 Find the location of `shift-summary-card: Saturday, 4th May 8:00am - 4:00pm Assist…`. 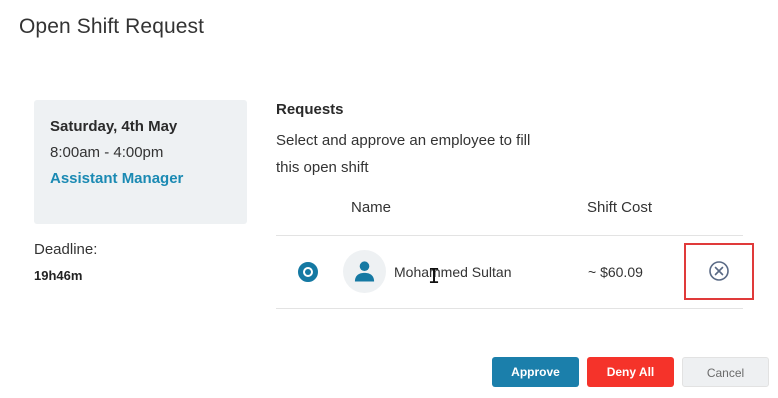

shift-summary-card: Saturday, 4th May 8:00am - 4:00pm Assist… is located at coordinates (140, 162).